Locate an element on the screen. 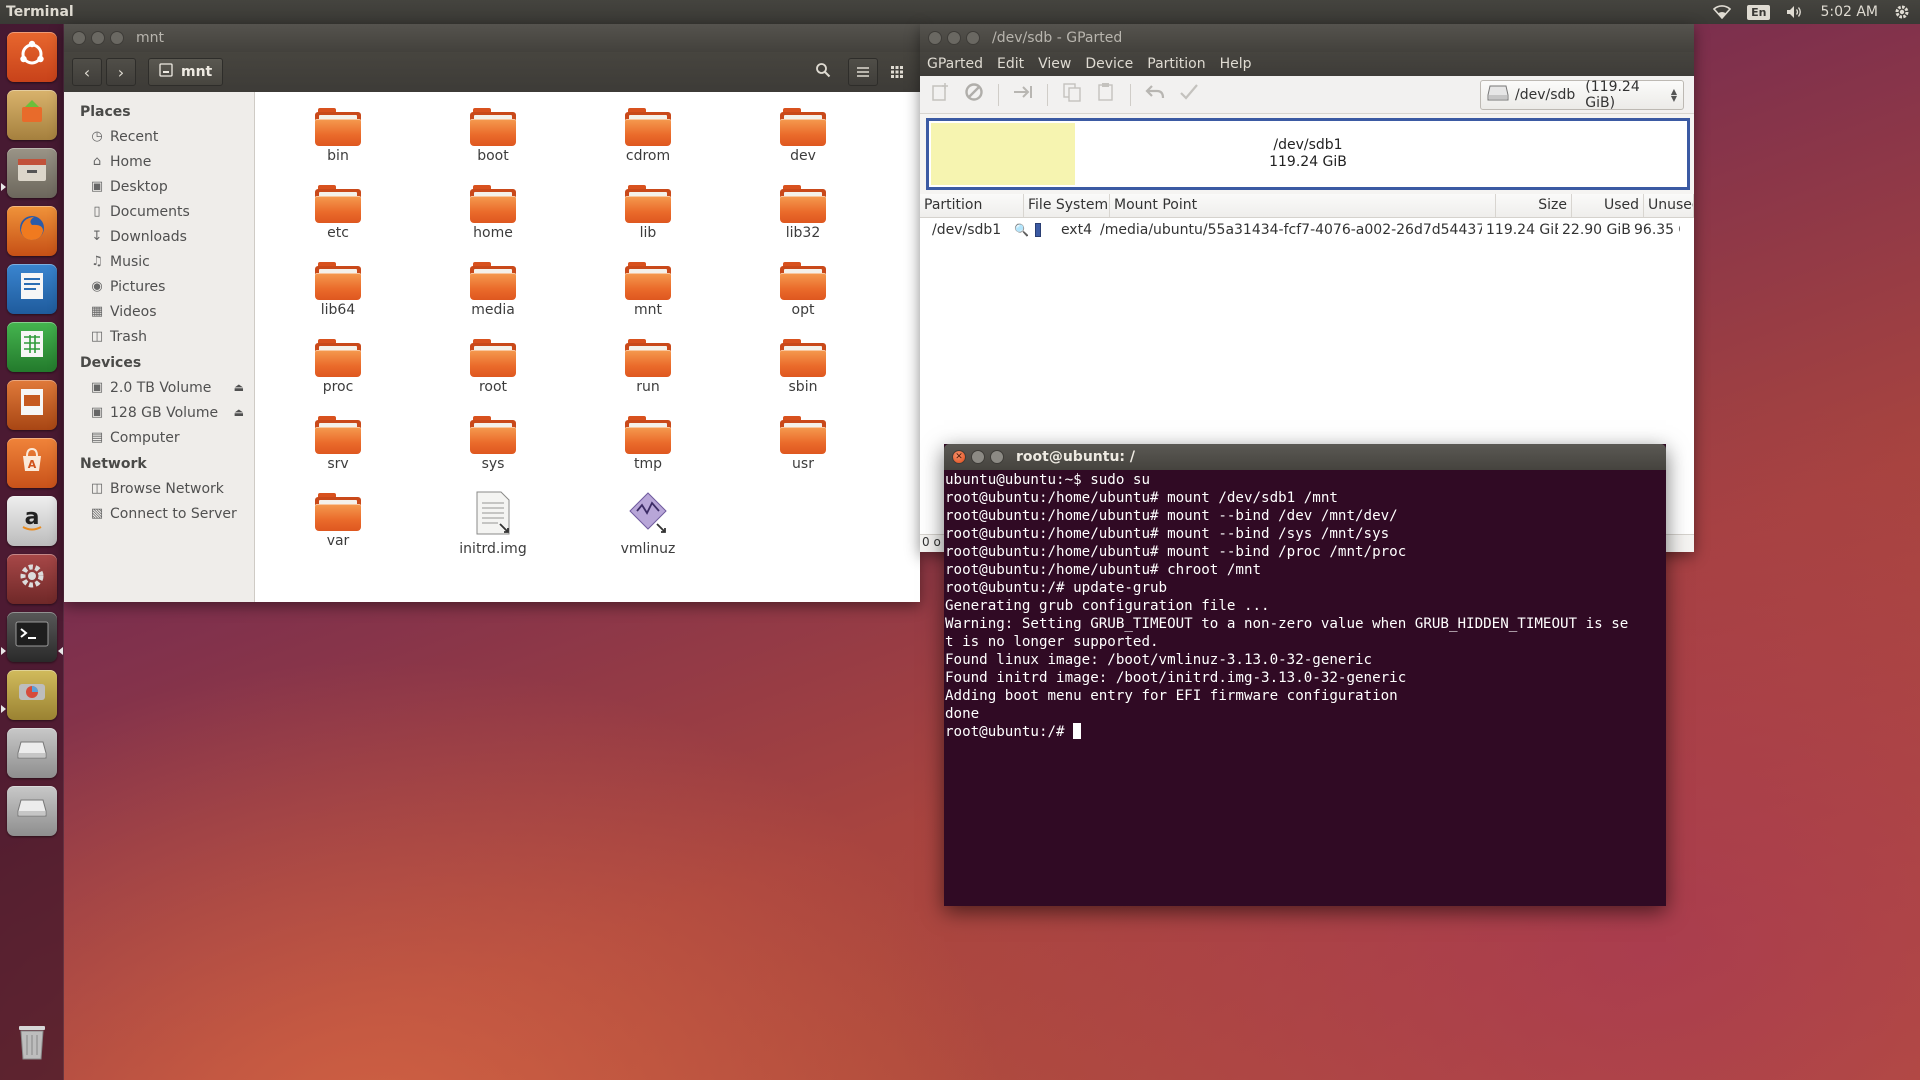 This screenshot has width=1920, height=1080. wifi-icon is located at coordinates (1722, 12).